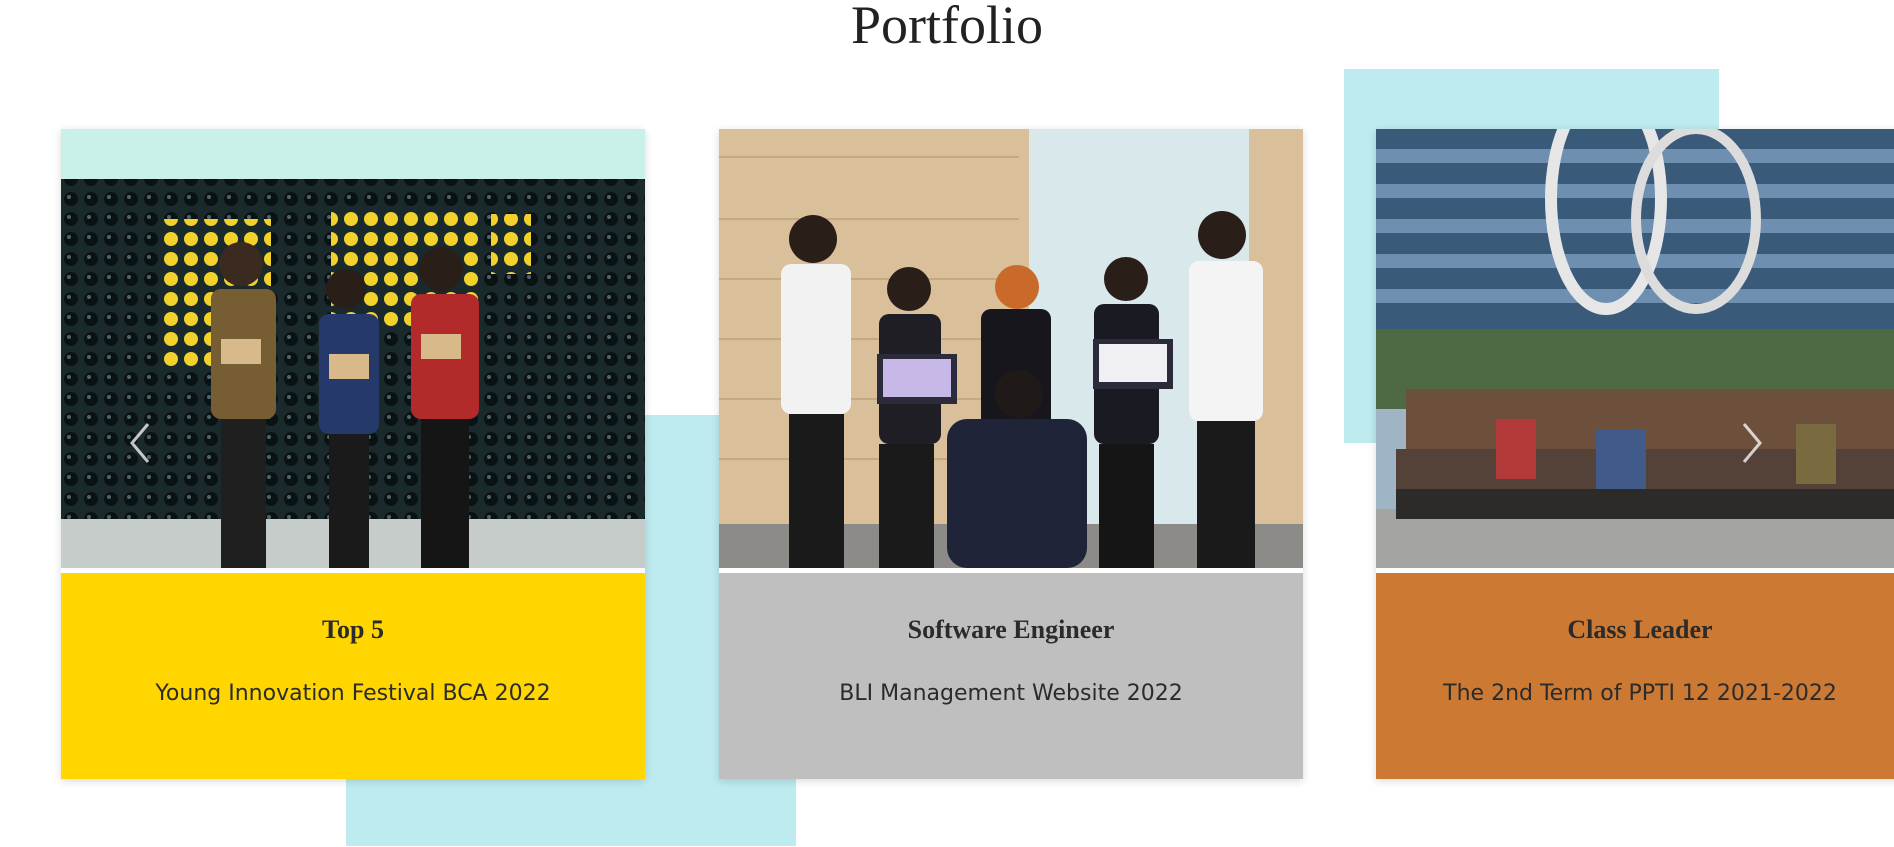 Image resolution: width=1894 pixels, height=847 pixels. I want to click on carousel-prev-button, so click(141, 443).